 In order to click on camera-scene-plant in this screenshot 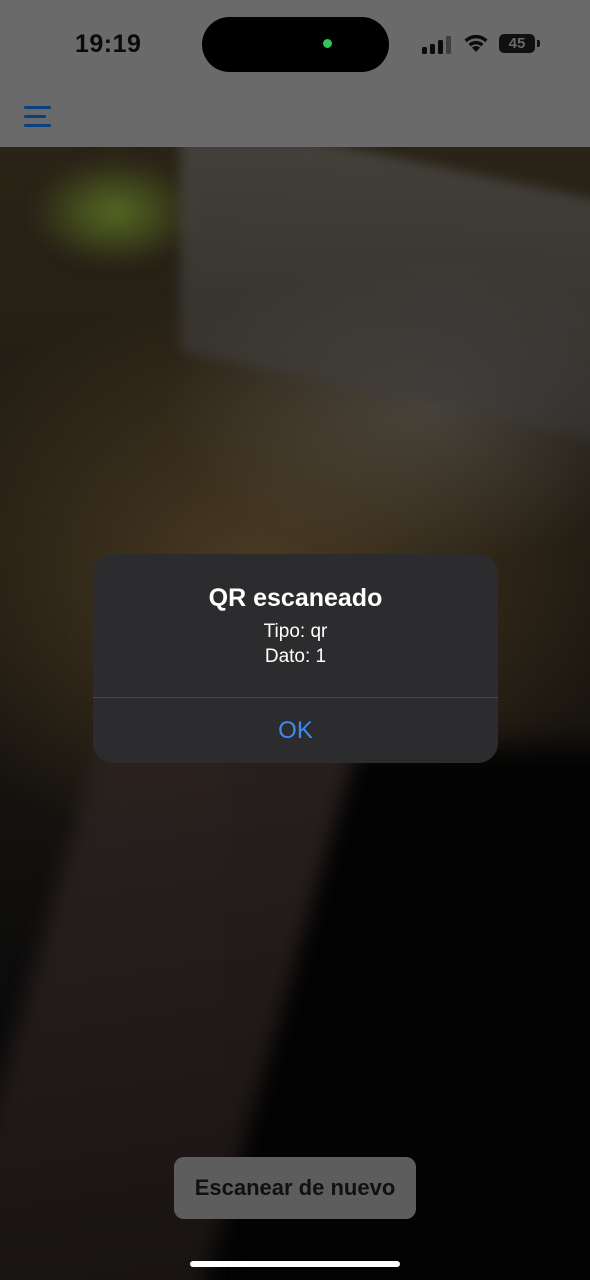, I will do `click(115, 212)`.